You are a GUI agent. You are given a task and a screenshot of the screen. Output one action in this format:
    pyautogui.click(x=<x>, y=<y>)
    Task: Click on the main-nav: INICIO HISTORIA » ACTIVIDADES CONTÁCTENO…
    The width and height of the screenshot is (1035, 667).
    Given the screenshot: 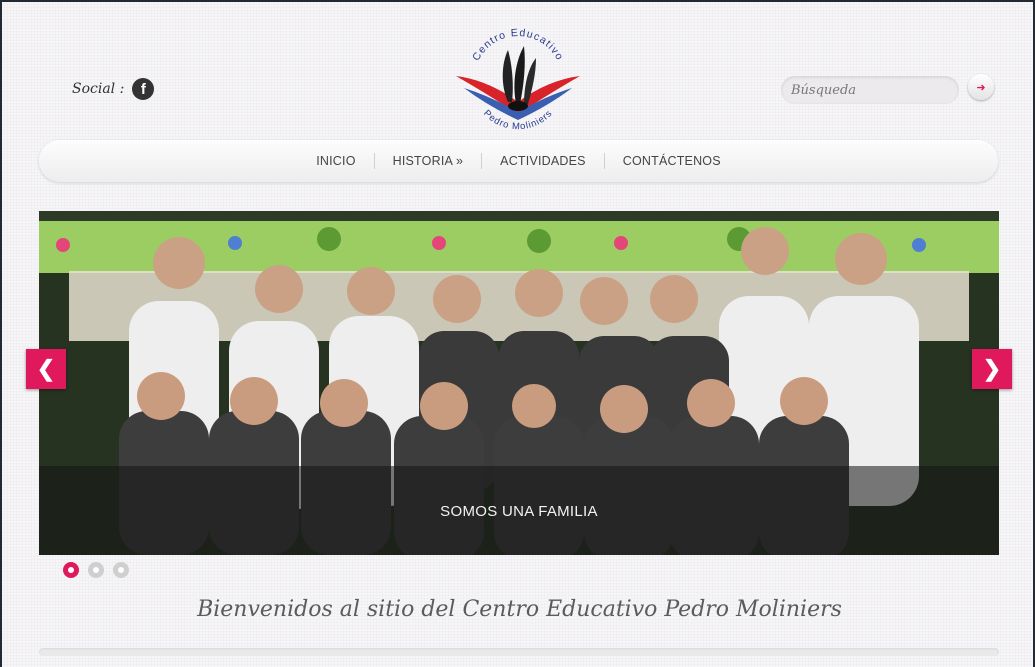 What is the action you would take?
    pyautogui.click(x=518, y=161)
    